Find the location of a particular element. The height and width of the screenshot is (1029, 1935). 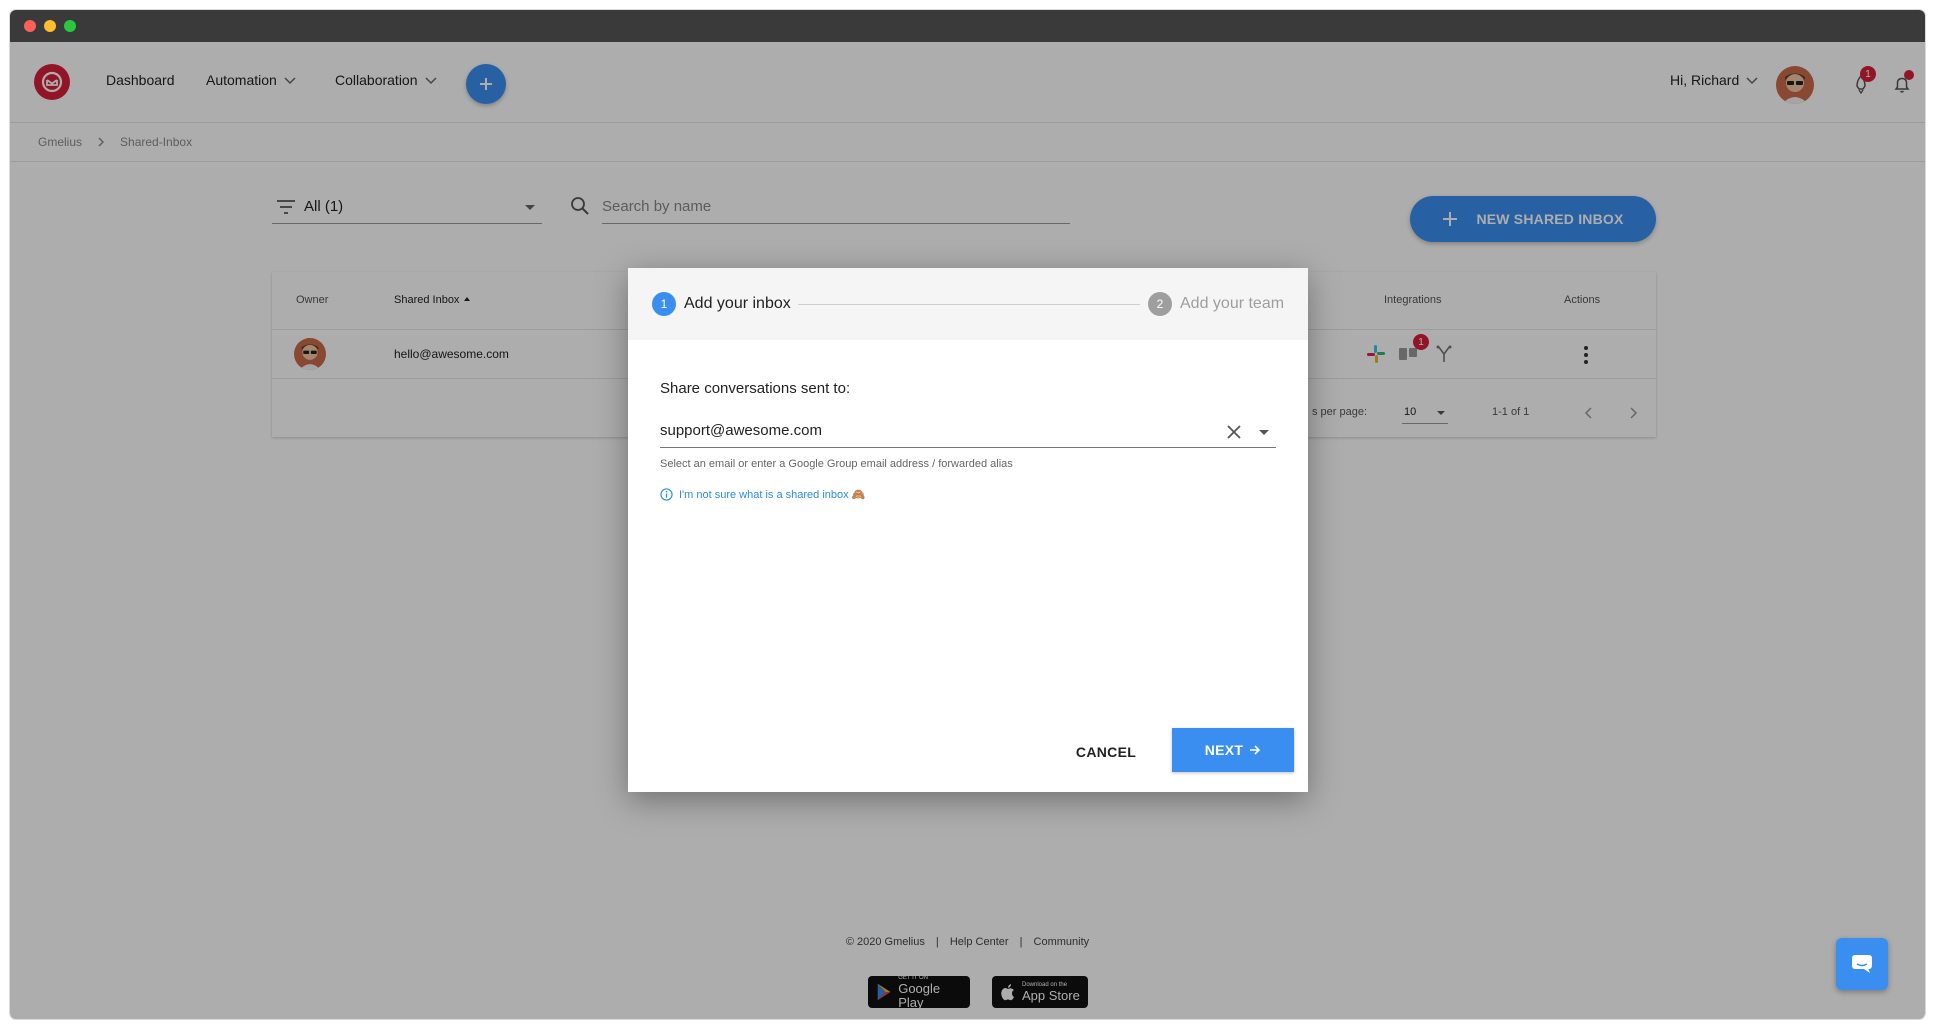

info-icon is located at coordinates (666, 494).